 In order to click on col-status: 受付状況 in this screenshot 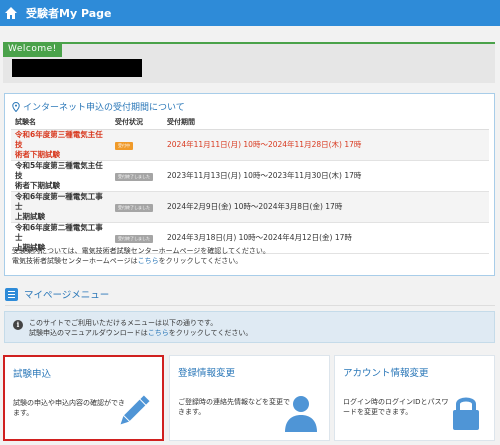, I will do `click(137, 122)`.